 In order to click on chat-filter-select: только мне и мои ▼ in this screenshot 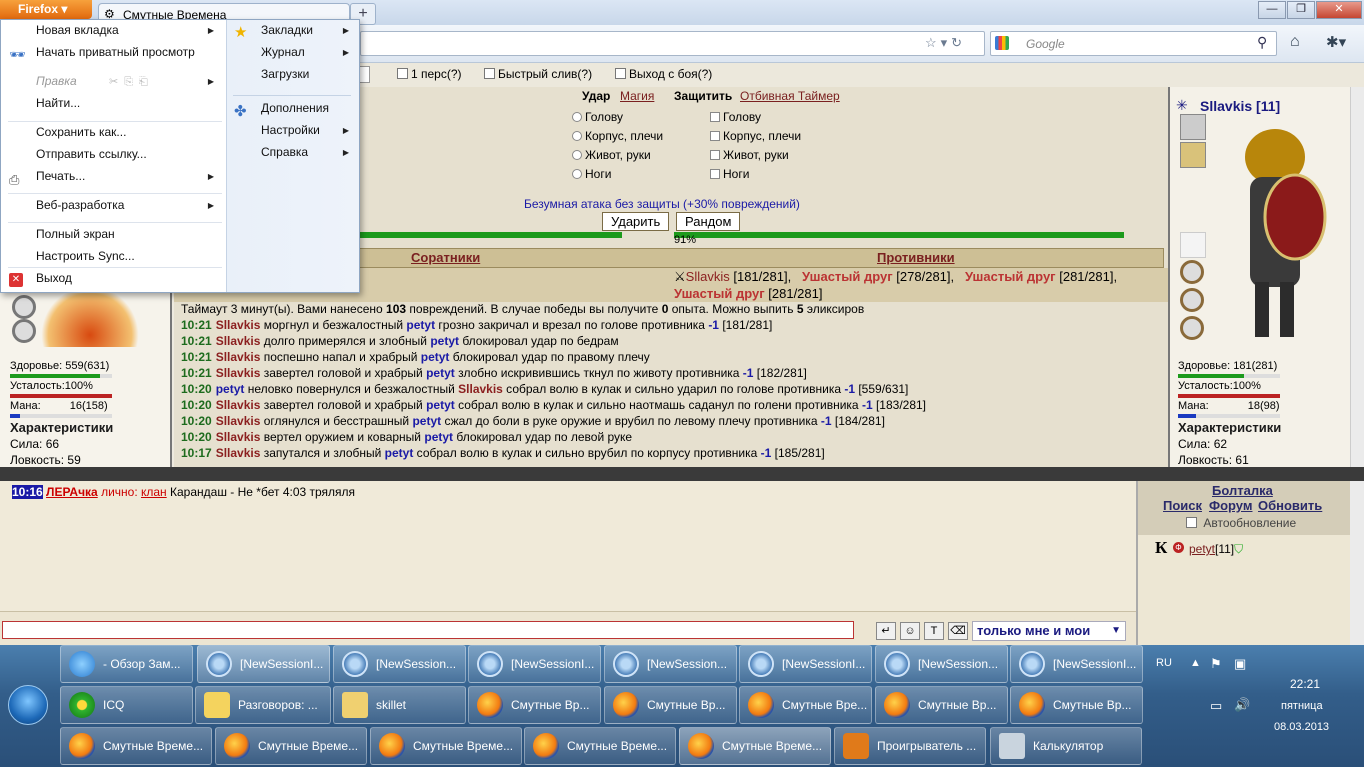, I will do `click(1049, 631)`.